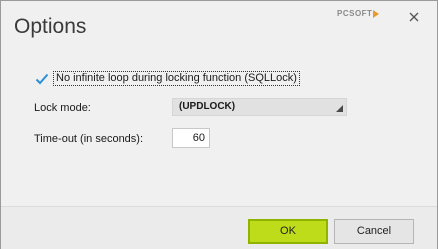  Describe the element at coordinates (376, 13) in the screenshot. I see `brand-play-icon` at that location.